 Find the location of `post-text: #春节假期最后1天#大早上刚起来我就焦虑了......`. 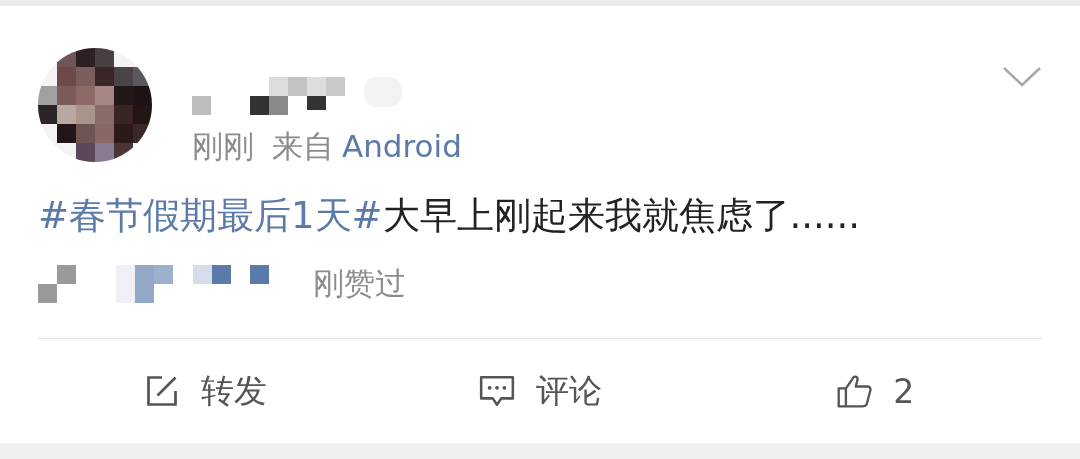

post-text: #春节假期最后1天#大早上刚起来我就焦虑了...... is located at coordinates (450, 216).